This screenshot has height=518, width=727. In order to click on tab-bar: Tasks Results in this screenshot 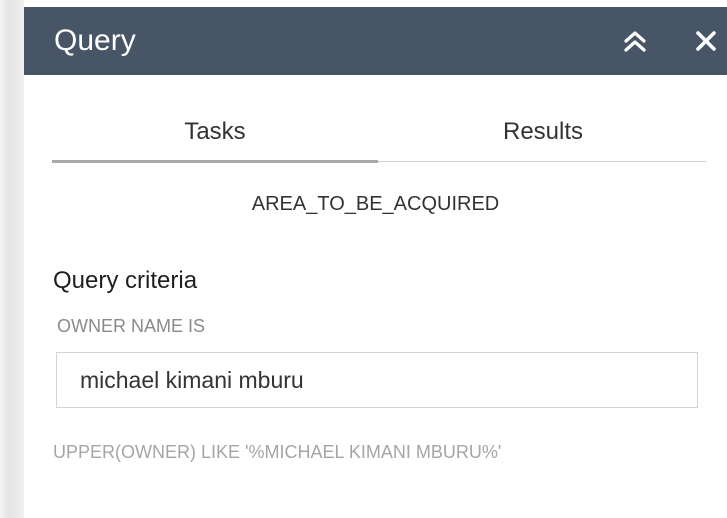, I will do `click(379, 137)`.